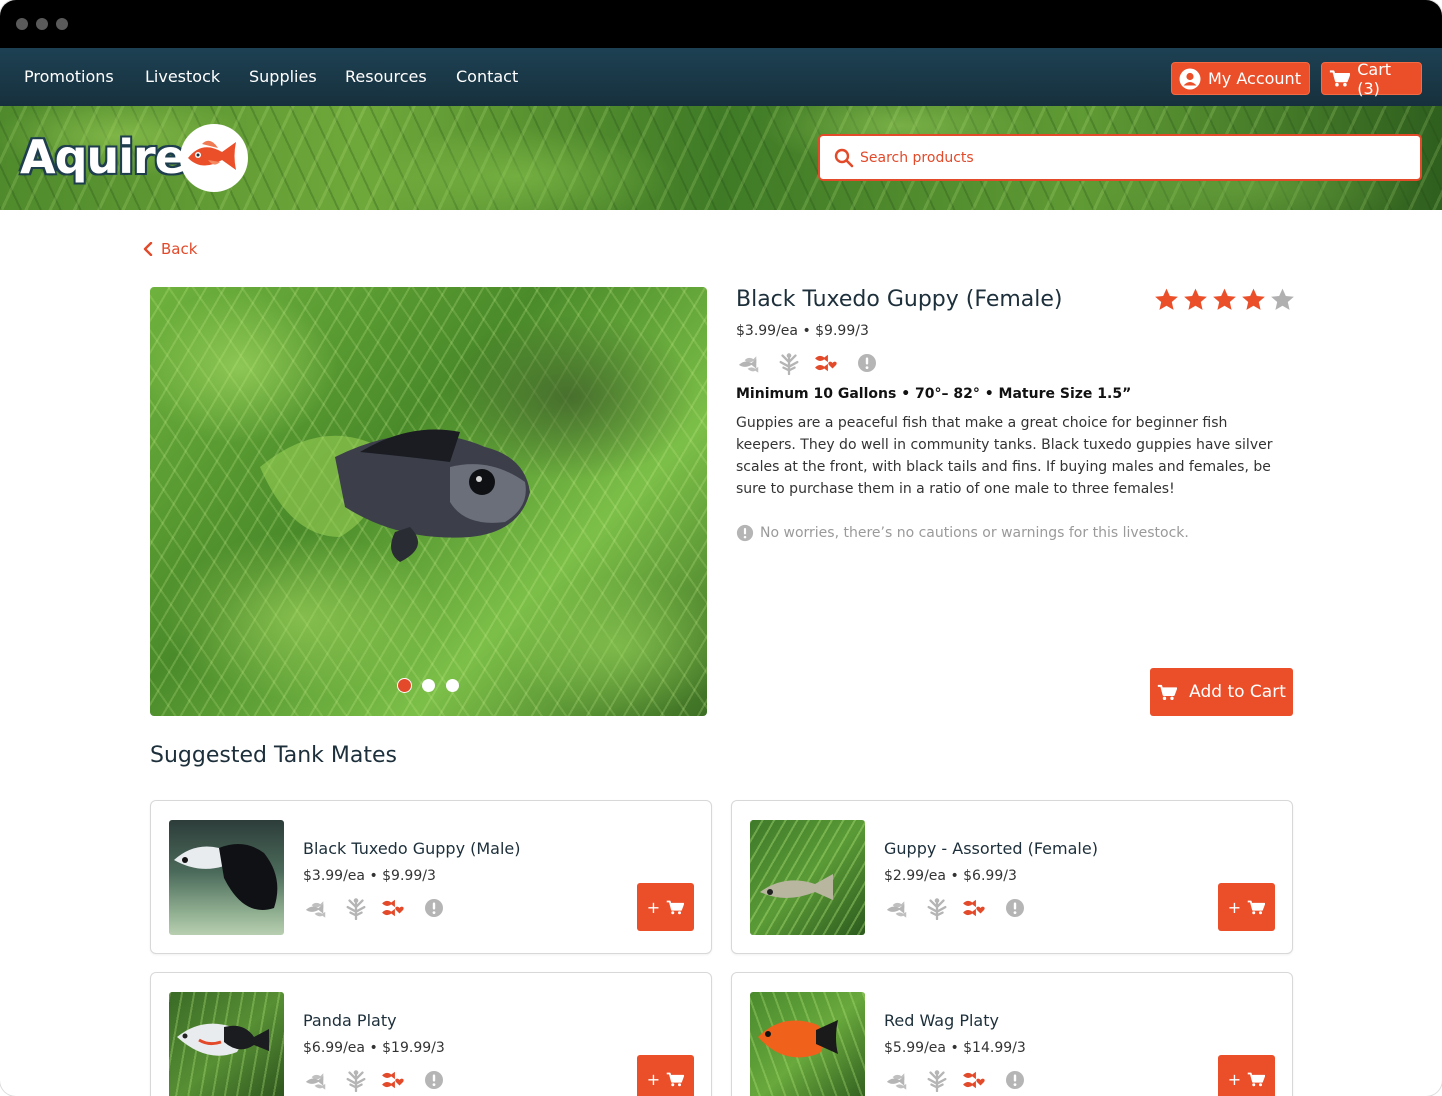  I want to click on tank-mate-name: Guppy - Assorted (Female), so click(991, 848).